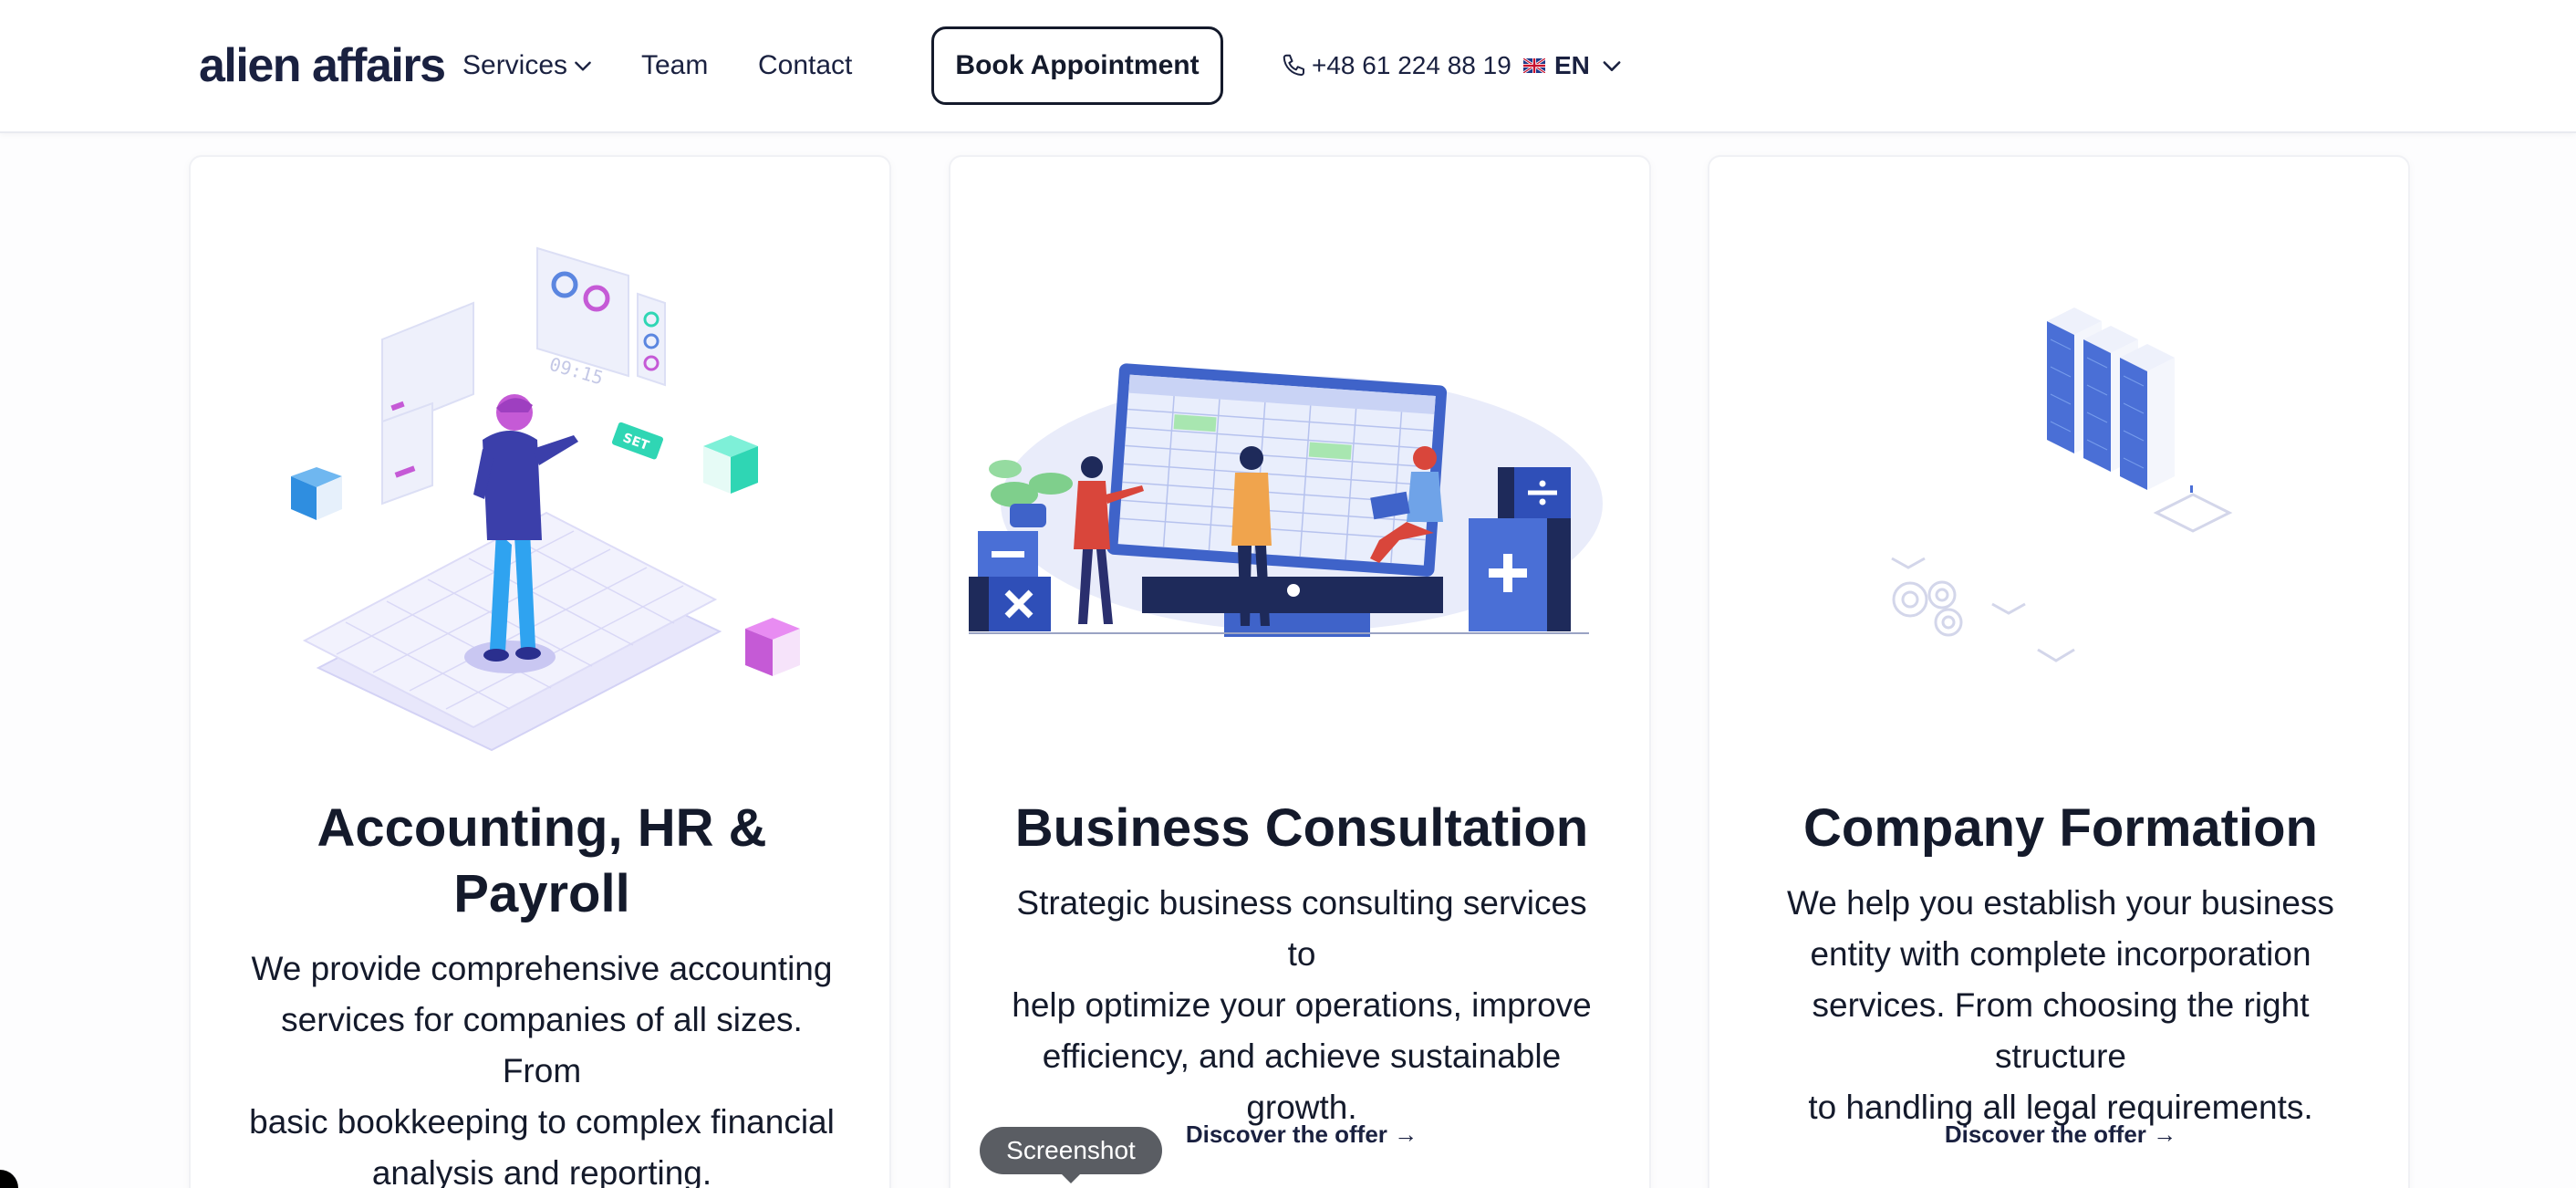 The image size is (2576, 1188). Describe the element at coordinates (542, 1122) in the screenshot. I see `card-description-line: basic bookkeeping to complex financial` at that location.